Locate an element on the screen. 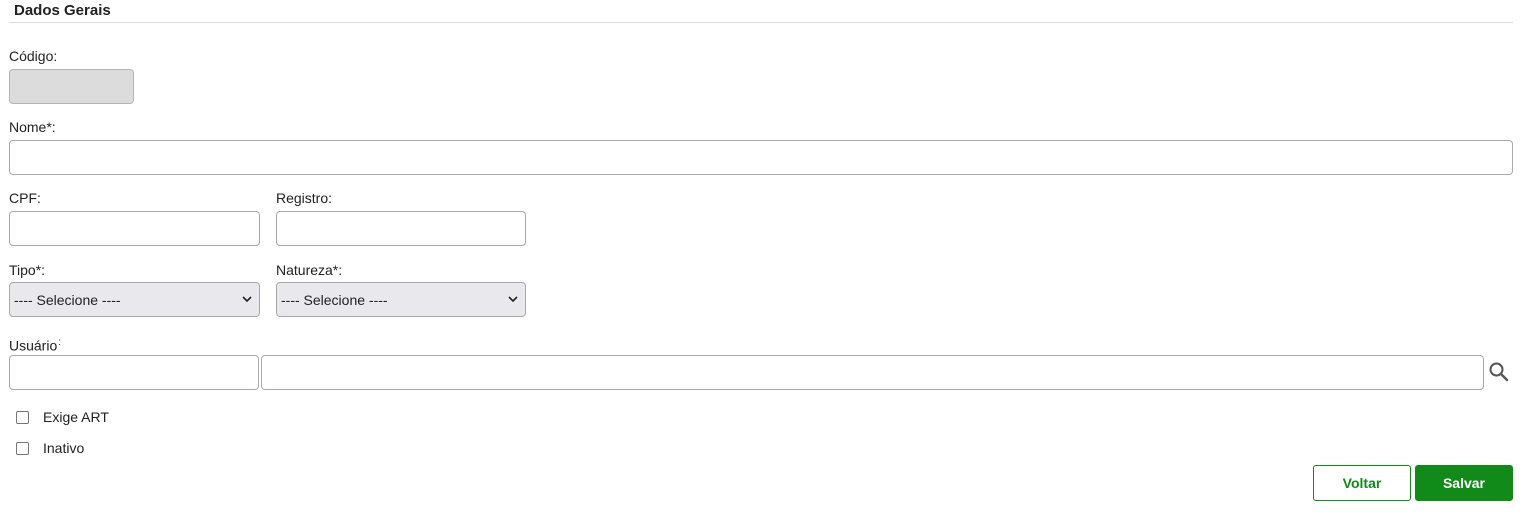 The width and height of the screenshot is (1525, 515). cpf-label: CPF: is located at coordinates (25, 198).